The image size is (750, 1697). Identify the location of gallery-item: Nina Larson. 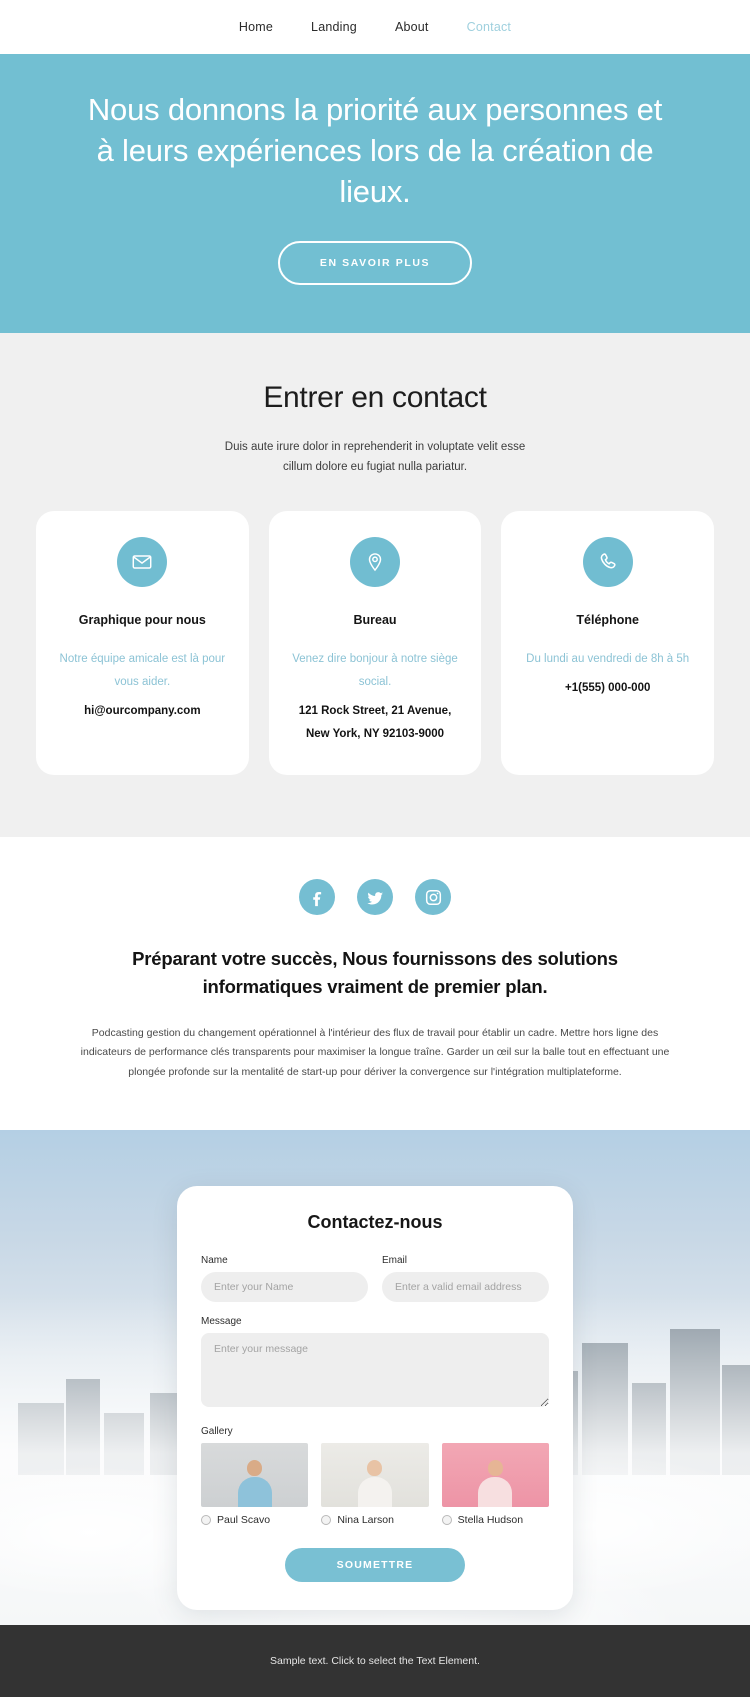
(375, 1484).